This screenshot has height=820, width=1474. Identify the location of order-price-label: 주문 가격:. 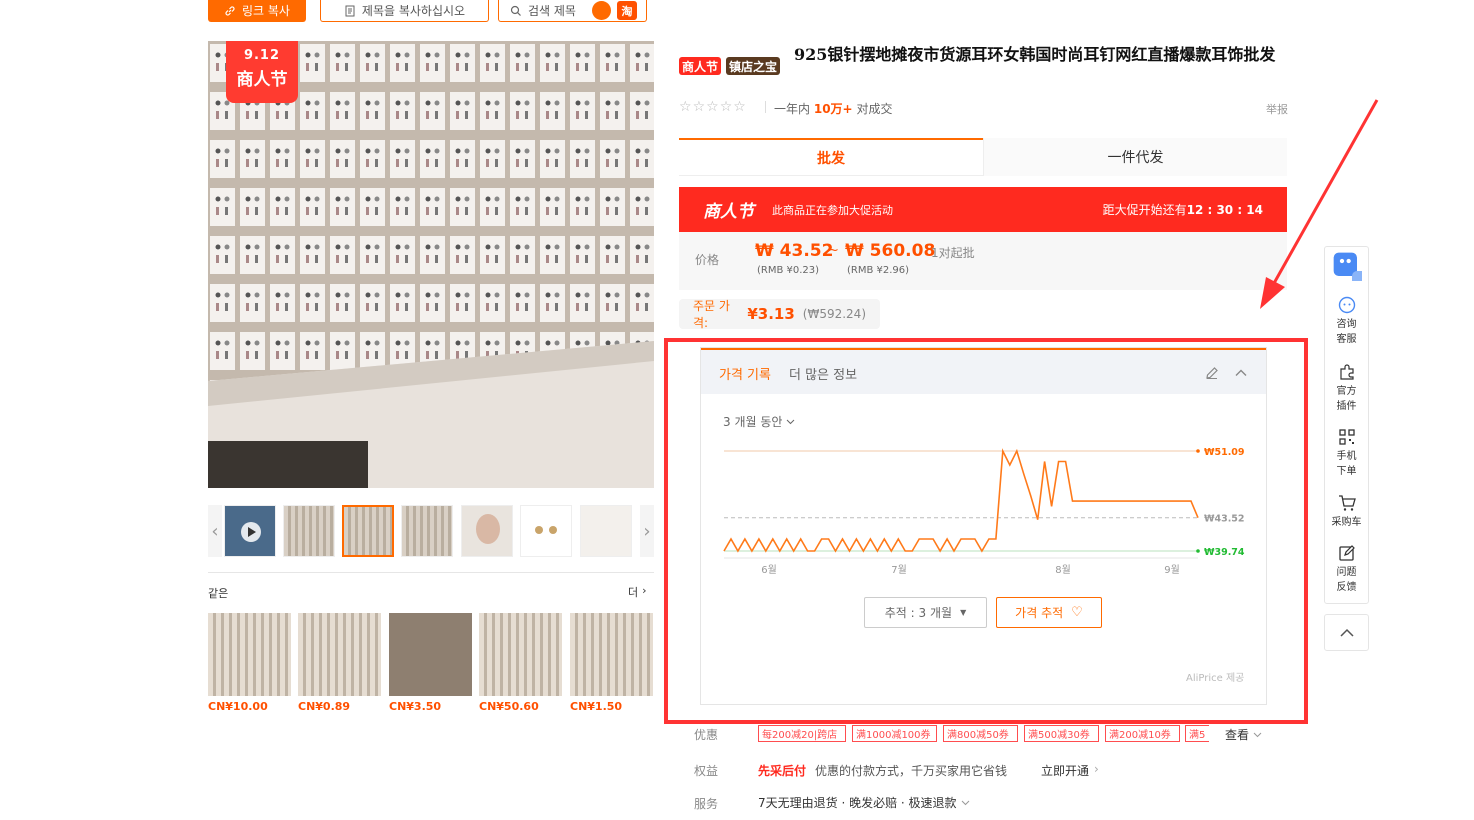
(711, 314).